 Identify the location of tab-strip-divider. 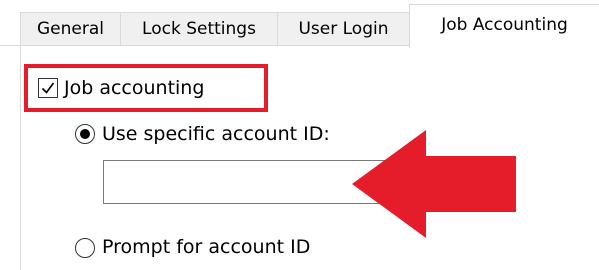
(204, 45).